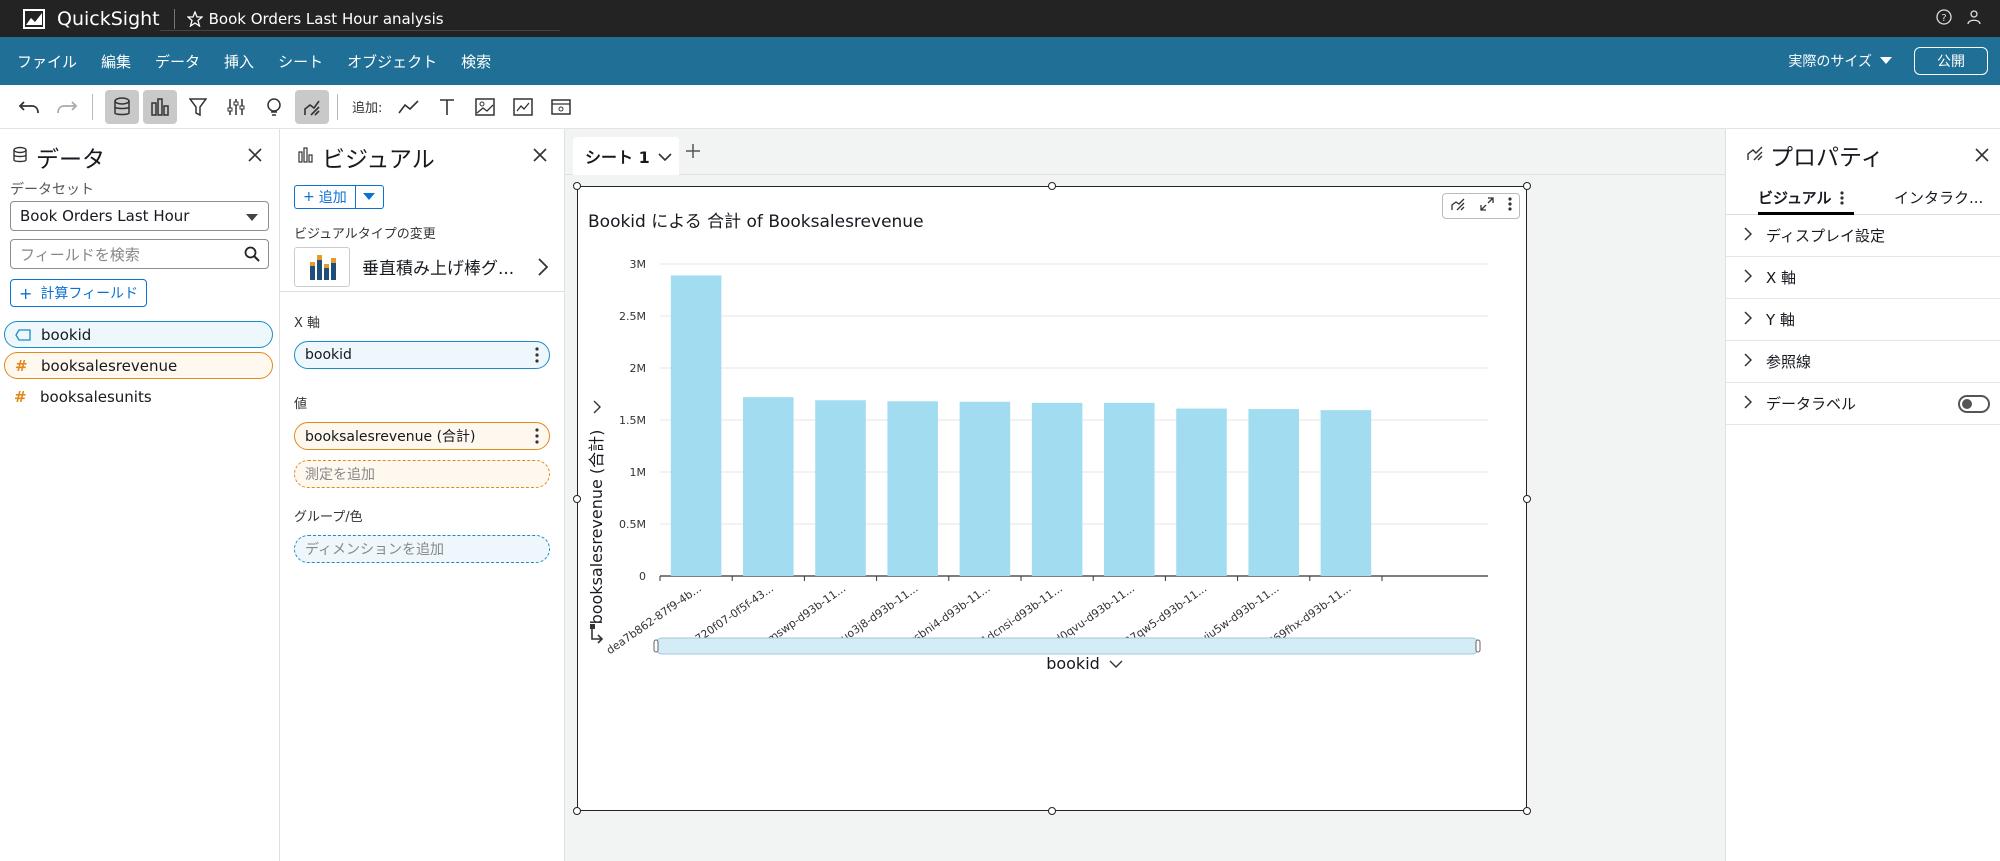 This screenshot has width=2000, height=861. What do you see at coordinates (1863, 362) in the screenshot?
I see `section-reference-lines: 参照線` at bounding box center [1863, 362].